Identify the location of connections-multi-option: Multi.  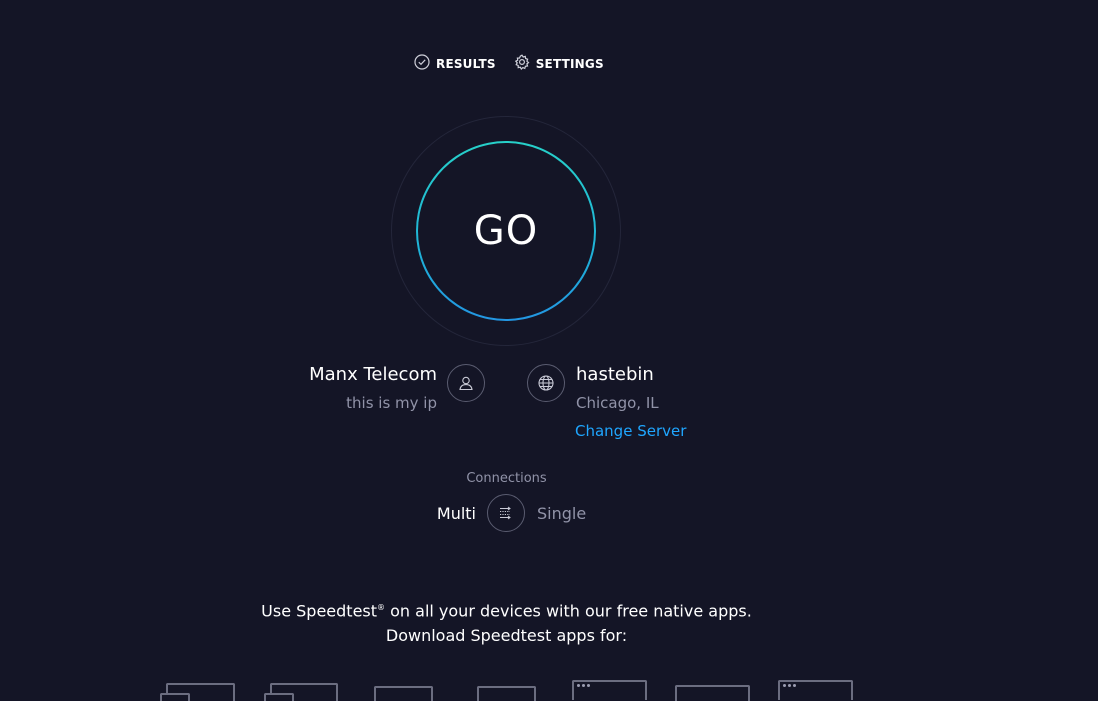
(456, 513).